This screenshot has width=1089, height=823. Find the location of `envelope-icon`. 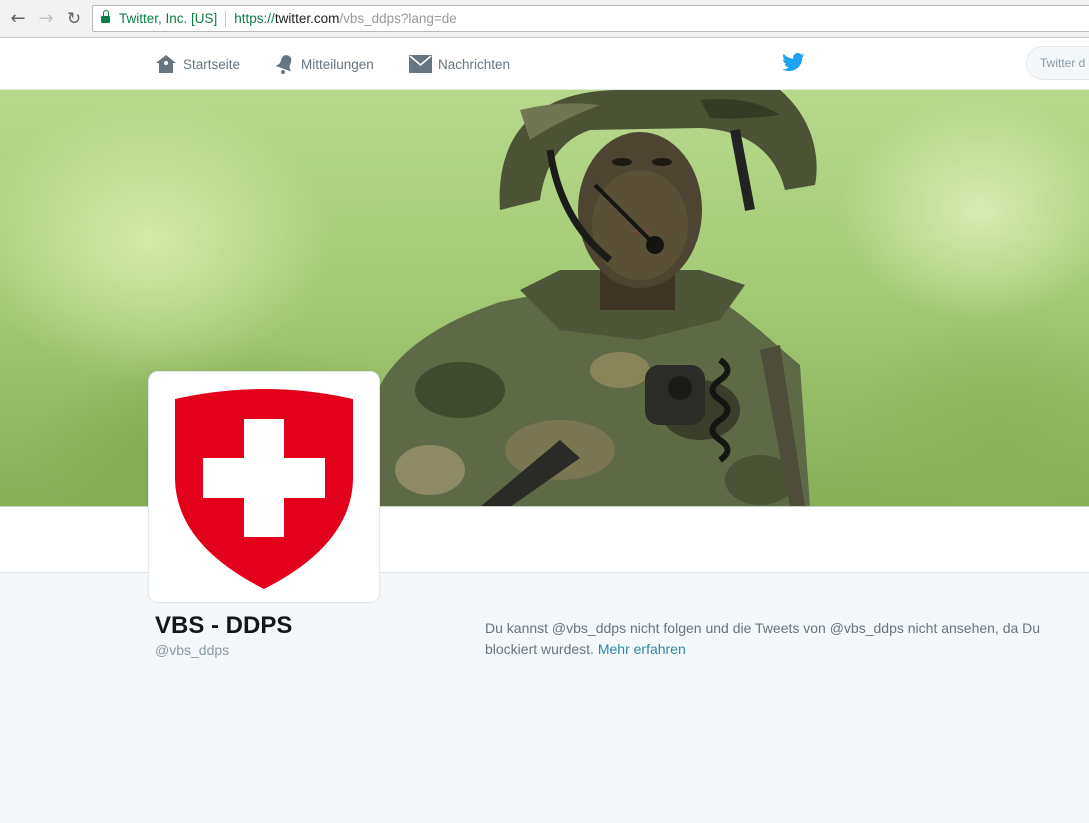

envelope-icon is located at coordinates (420, 64).